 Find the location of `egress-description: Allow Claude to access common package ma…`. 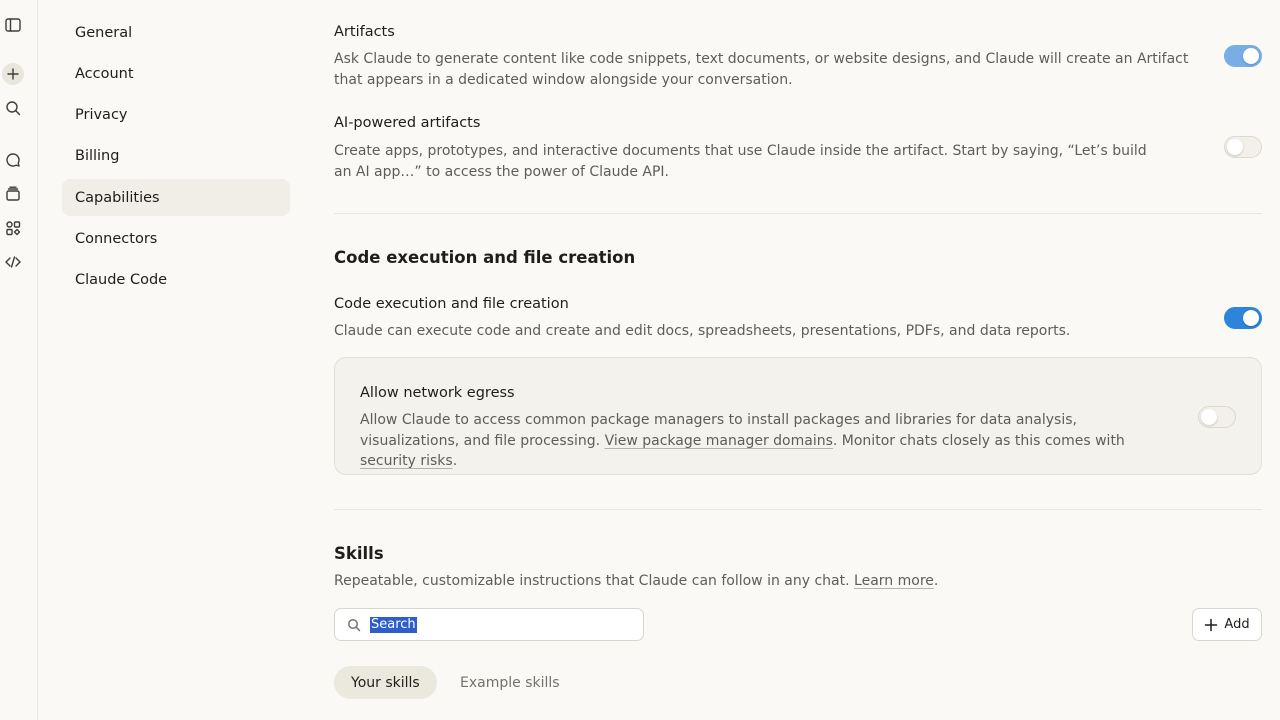

egress-description: Allow Claude to access common package ma… is located at coordinates (760, 441).